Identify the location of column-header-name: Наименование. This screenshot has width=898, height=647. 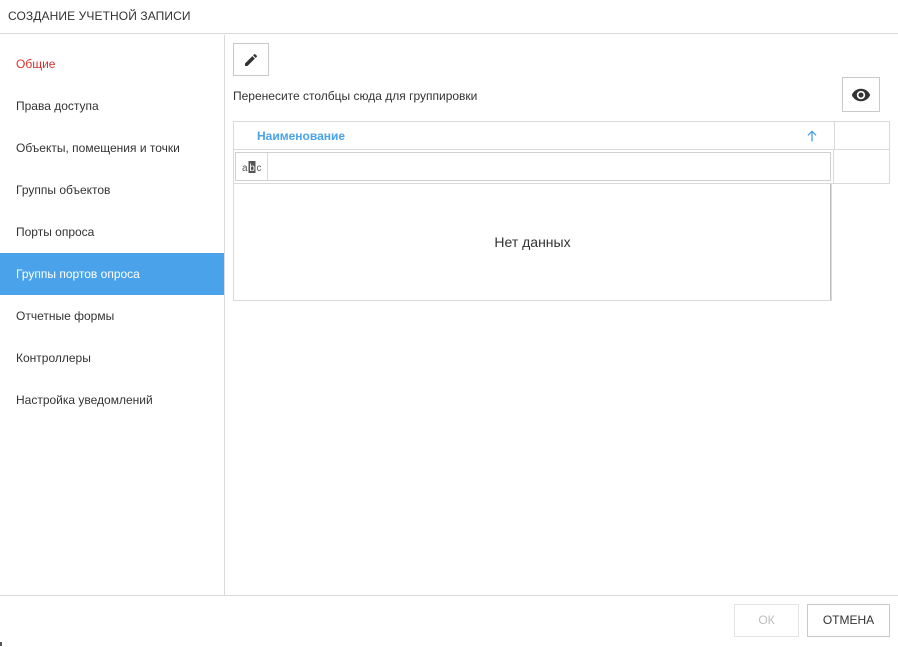
(534, 135).